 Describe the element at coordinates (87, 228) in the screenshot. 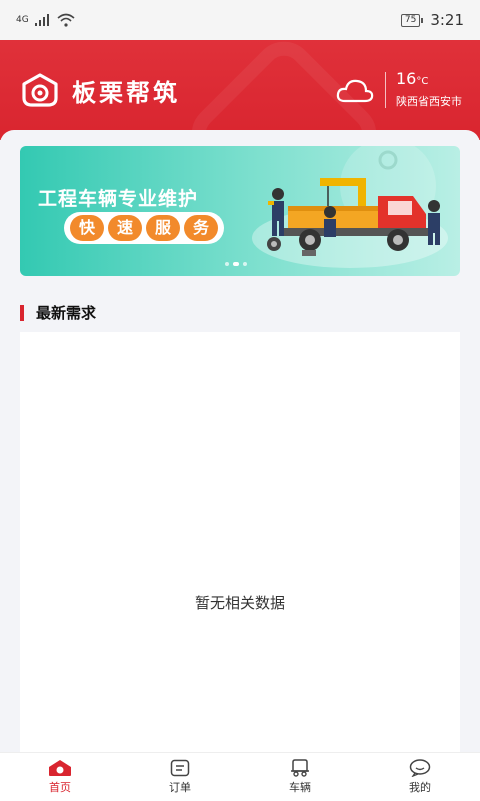

I see `banner-char: 快` at that location.